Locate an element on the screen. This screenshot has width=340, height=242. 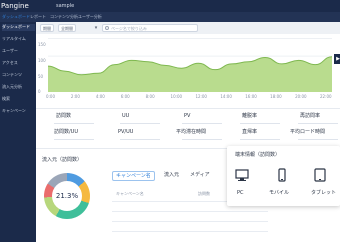
column-header: キャンペーン名 is located at coordinates (130, 193).